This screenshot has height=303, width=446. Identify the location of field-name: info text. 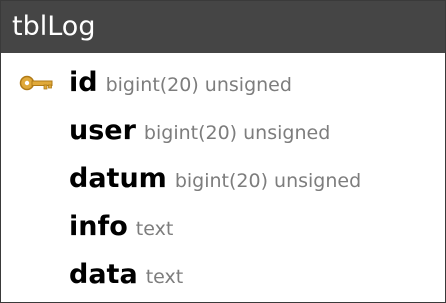
(121, 228).